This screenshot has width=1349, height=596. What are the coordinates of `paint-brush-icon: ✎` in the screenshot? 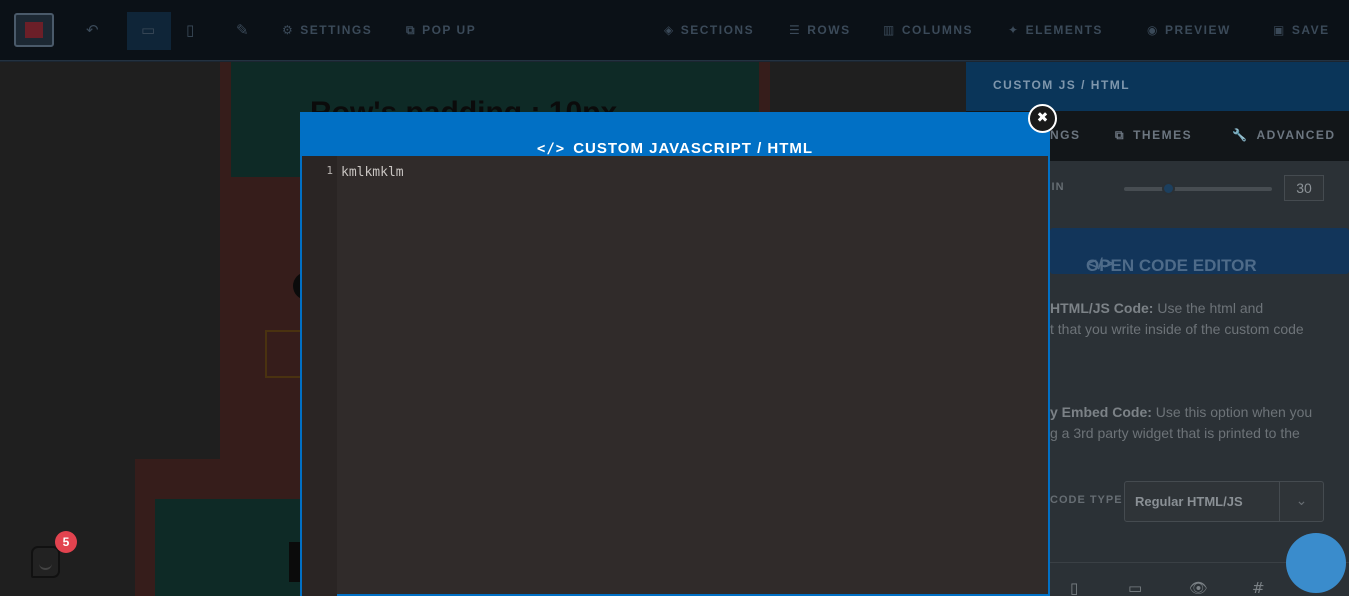 It's located at (242, 30).